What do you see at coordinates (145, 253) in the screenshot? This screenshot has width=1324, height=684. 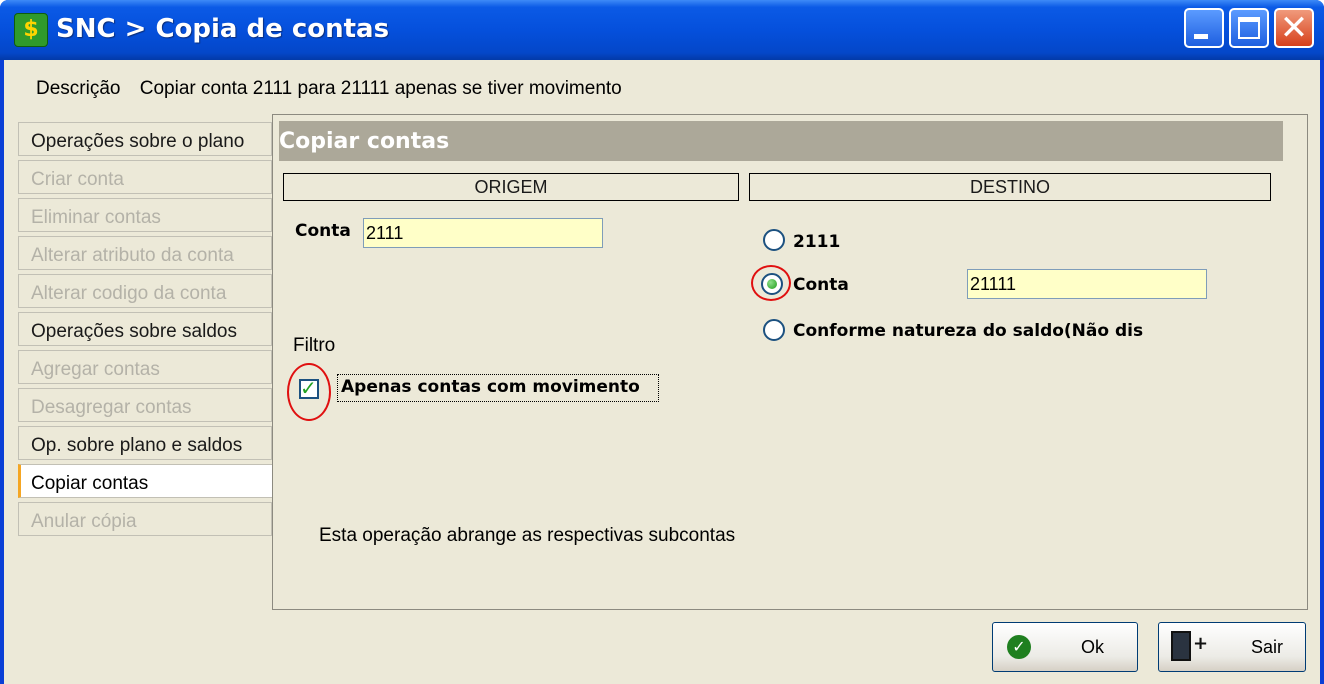 I see `sidebar-item-alterar-atributo: Alterar atributo da conta` at bounding box center [145, 253].